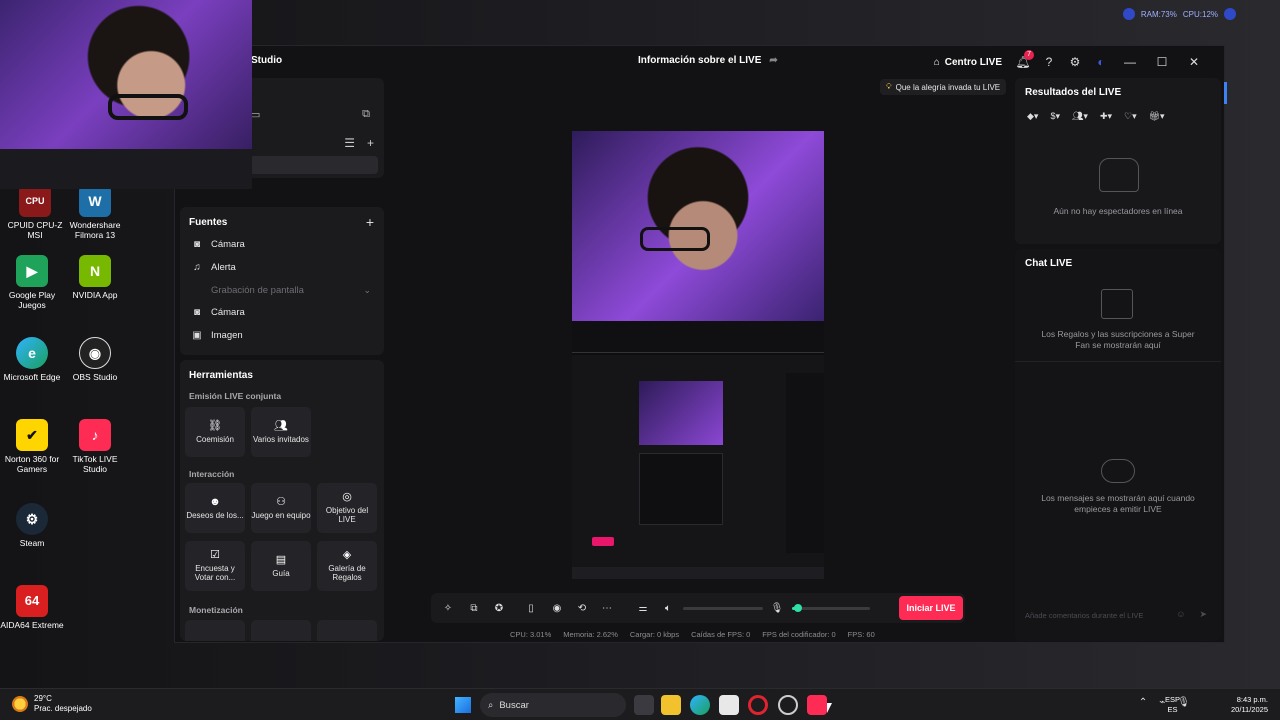 The height and width of the screenshot is (720, 1280). What do you see at coordinates (33, 608) in the screenshot?
I see `desktop-icon-aida64: 64 AIDA64 Extreme` at bounding box center [33, 608].